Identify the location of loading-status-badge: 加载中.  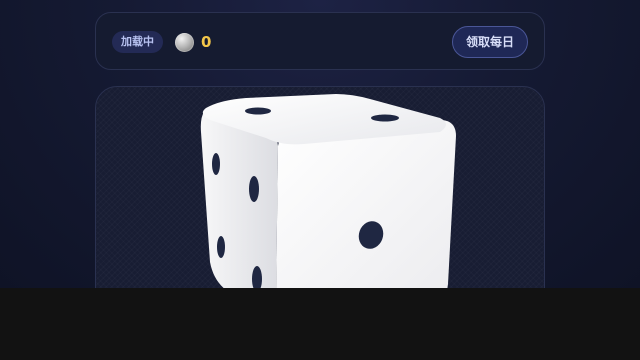
(137, 42).